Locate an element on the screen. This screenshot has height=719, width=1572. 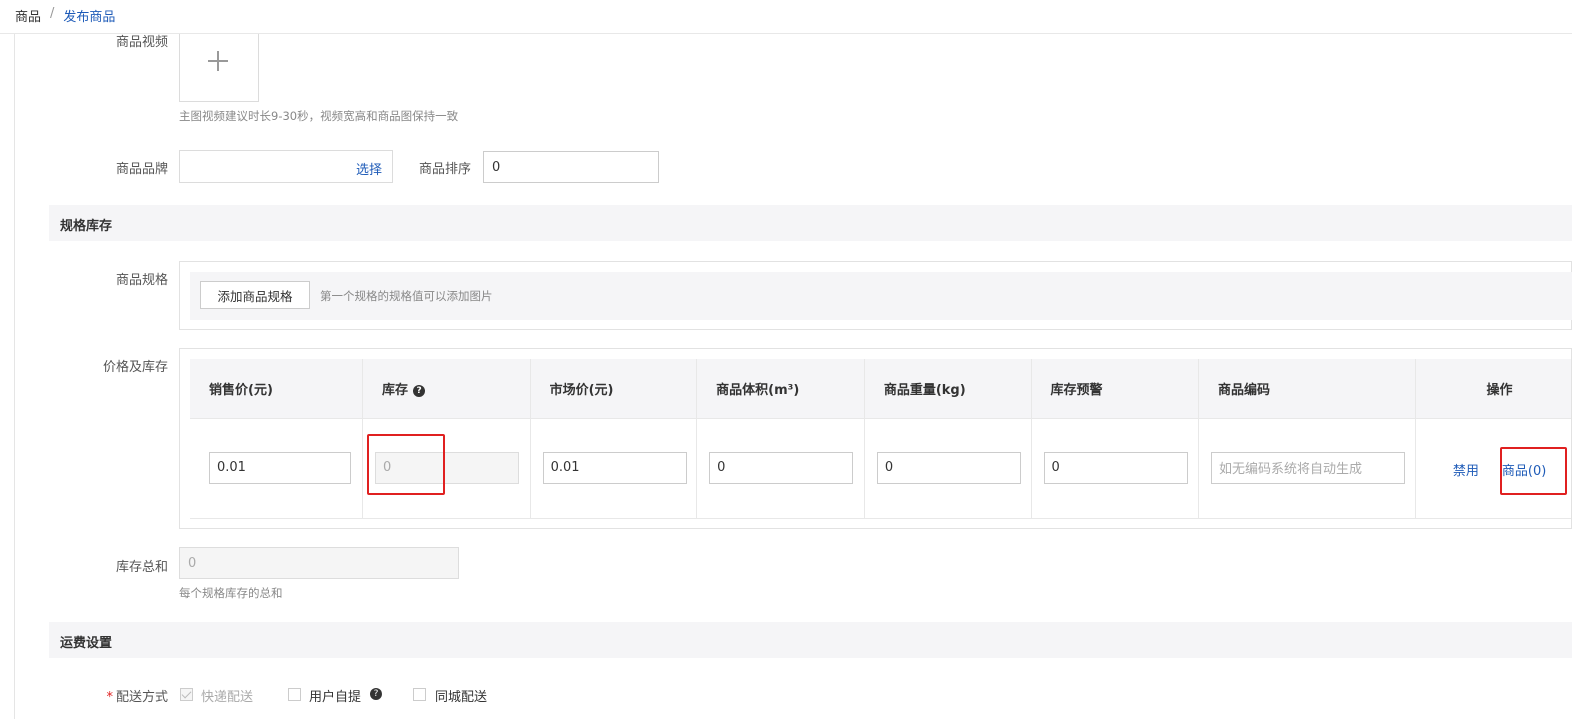
breadcrumb-root: 商品 is located at coordinates (28, 15).